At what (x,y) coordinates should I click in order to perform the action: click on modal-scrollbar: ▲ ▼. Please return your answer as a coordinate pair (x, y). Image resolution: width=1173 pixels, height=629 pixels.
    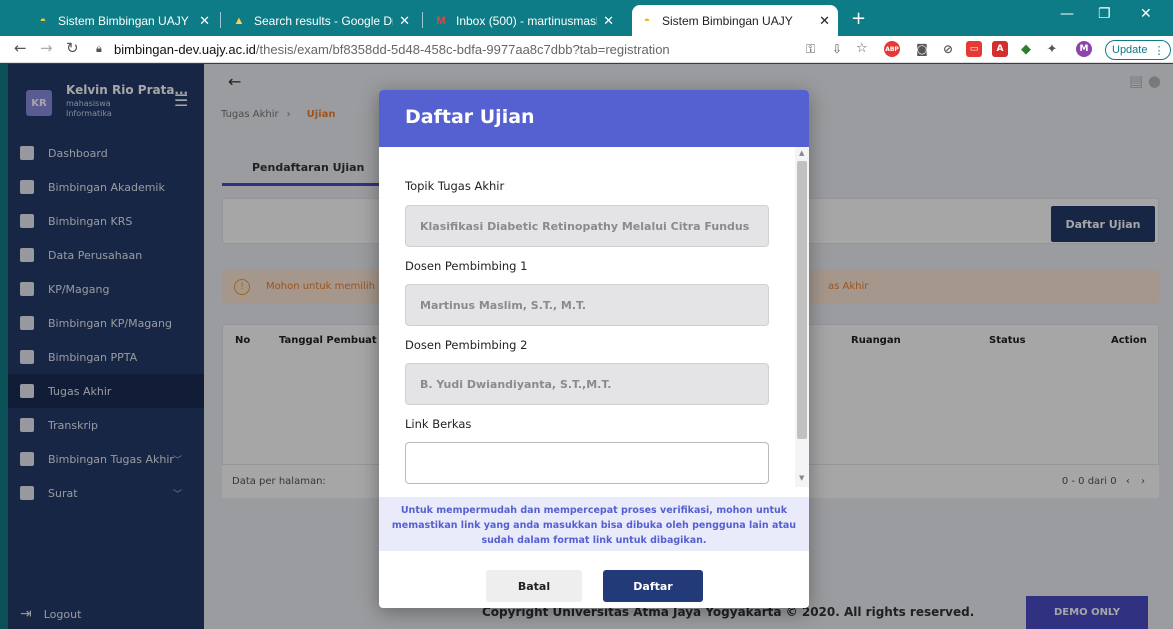
    Looking at the image, I should click on (802, 317).